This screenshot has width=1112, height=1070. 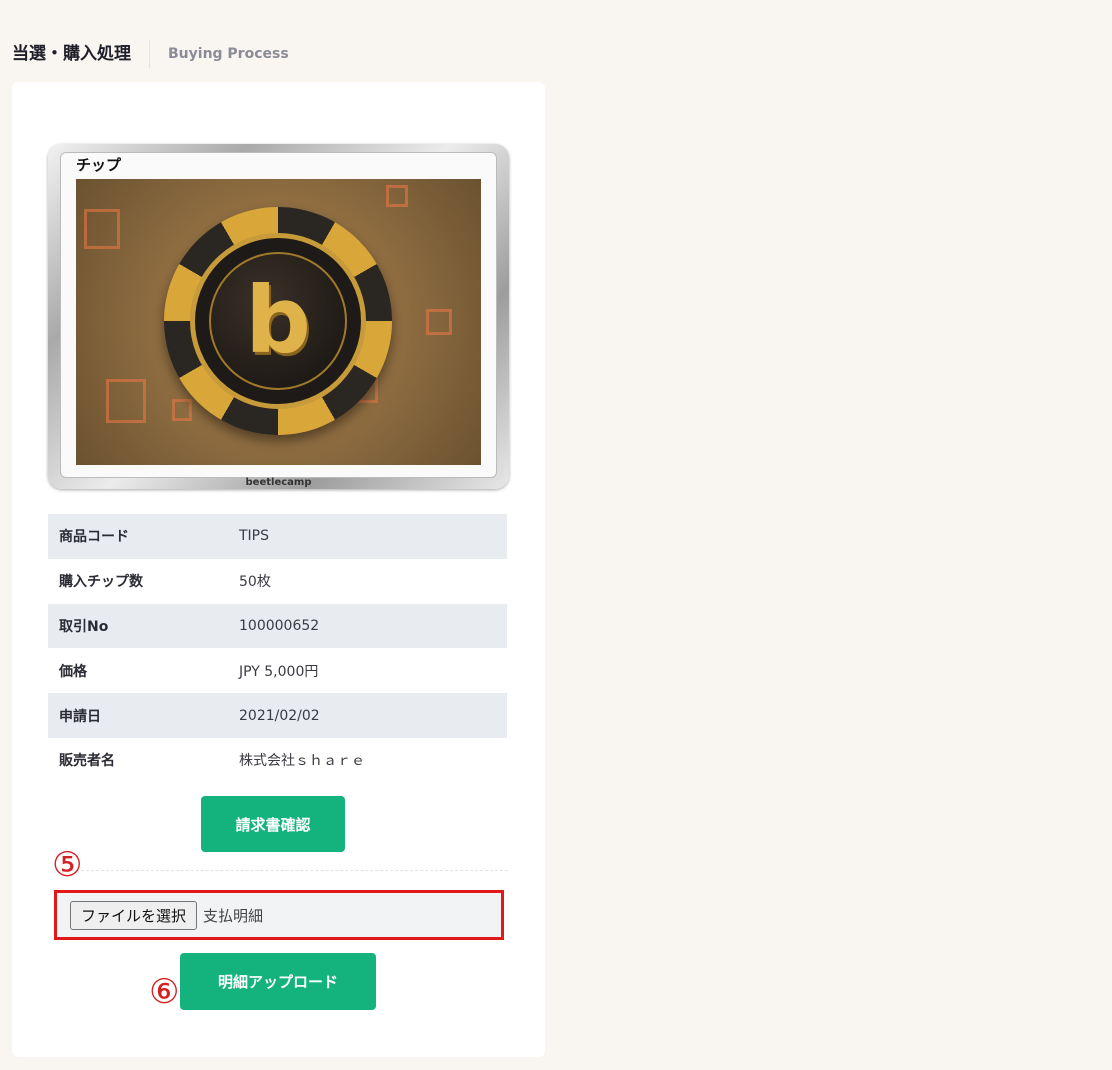 What do you see at coordinates (67, 865) in the screenshot?
I see `step-5-marker: ⑤` at bounding box center [67, 865].